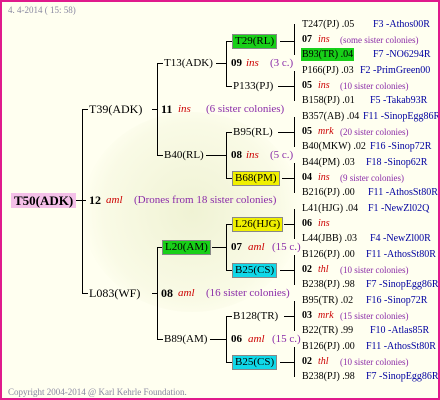  What do you see at coordinates (328, 192) in the screenshot?
I see `g4-3-sire2: B216(PJ) .00` at bounding box center [328, 192].